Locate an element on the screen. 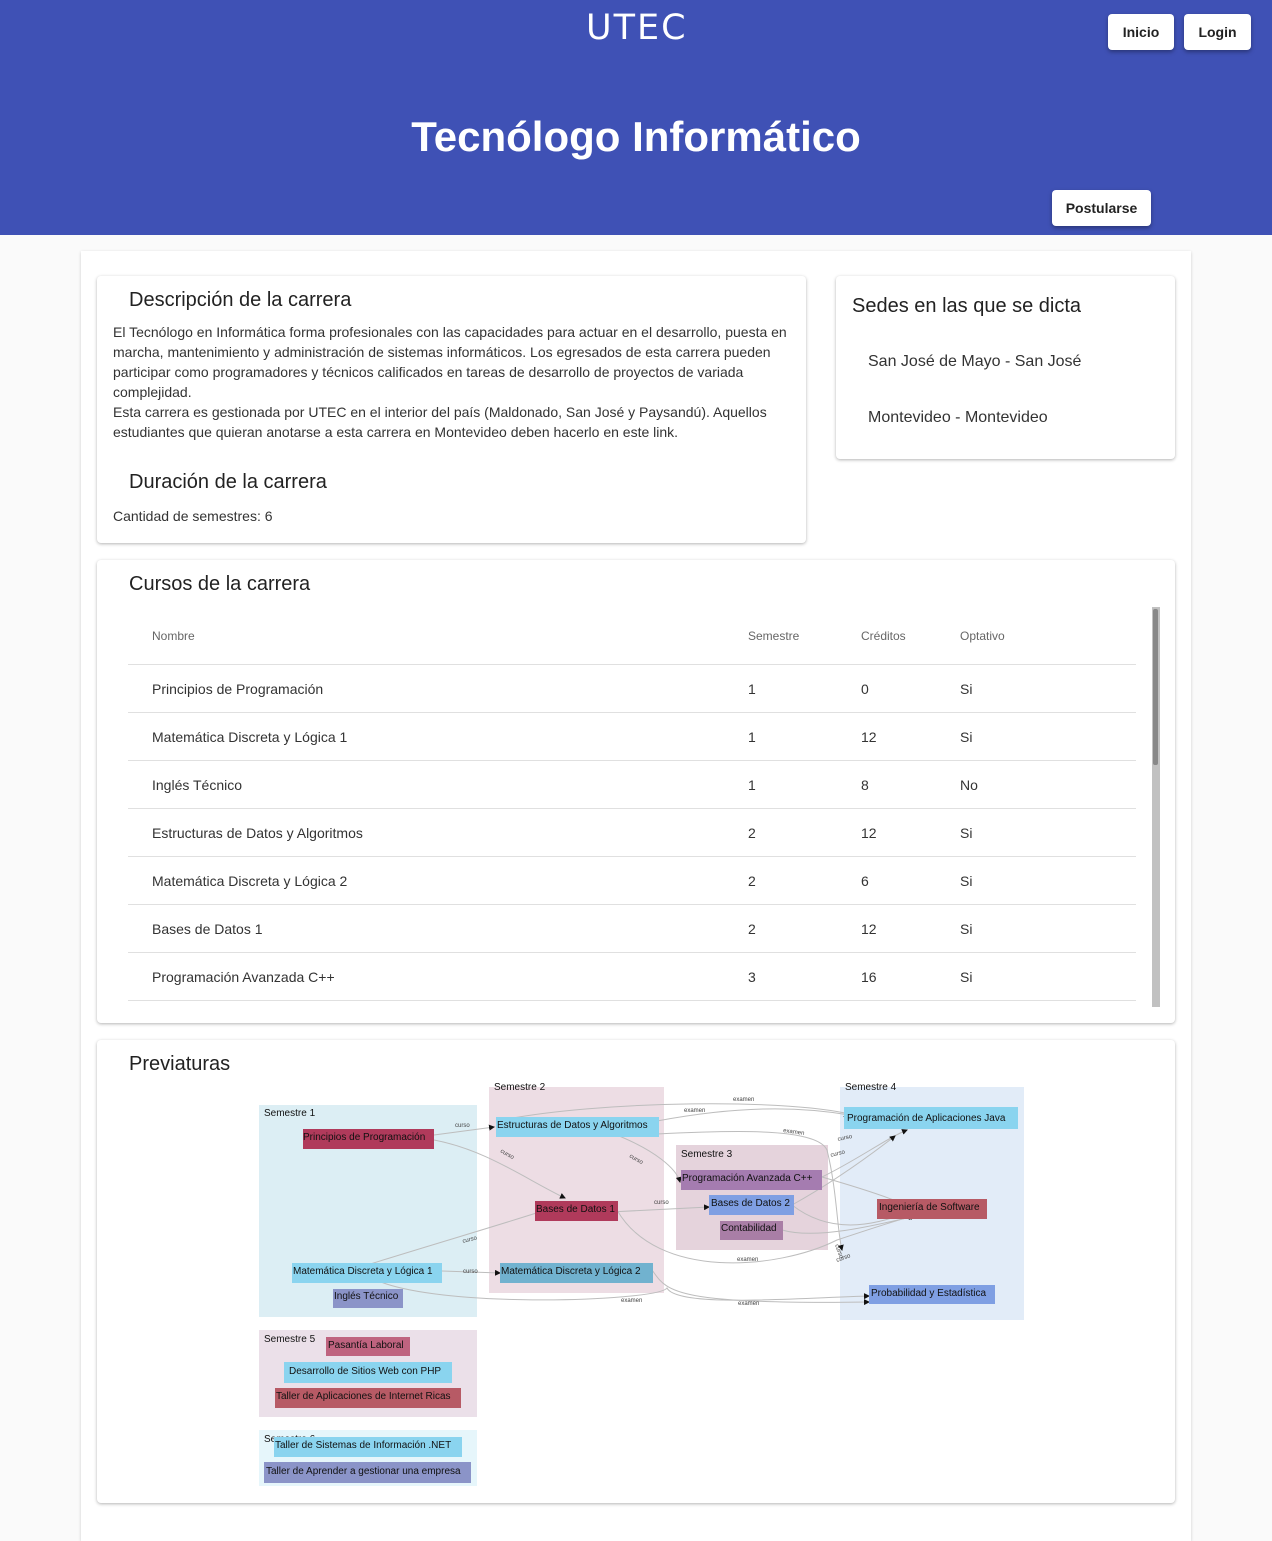  cluster-label: Semestre 3 is located at coordinates (707, 1154).